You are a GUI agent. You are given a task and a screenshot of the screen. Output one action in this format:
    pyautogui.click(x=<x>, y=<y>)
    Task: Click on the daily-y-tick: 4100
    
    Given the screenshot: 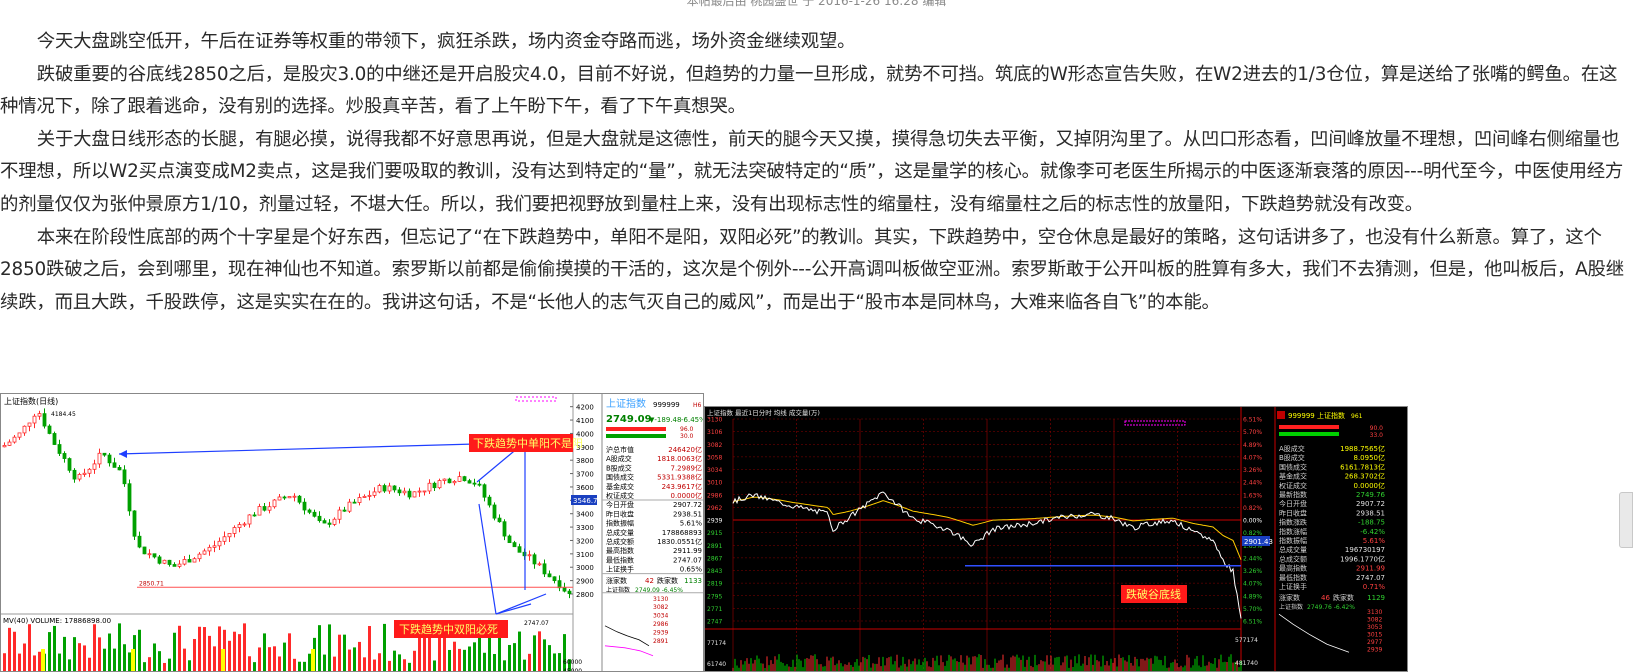 What is the action you would take?
    pyautogui.click(x=585, y=421)
    